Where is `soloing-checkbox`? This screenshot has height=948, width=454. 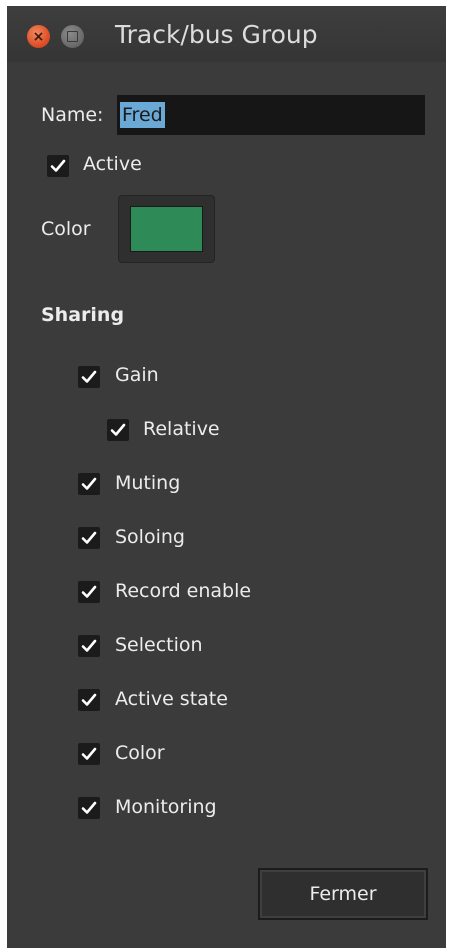
soloing-checkbox is located at coordinates (89, 538).